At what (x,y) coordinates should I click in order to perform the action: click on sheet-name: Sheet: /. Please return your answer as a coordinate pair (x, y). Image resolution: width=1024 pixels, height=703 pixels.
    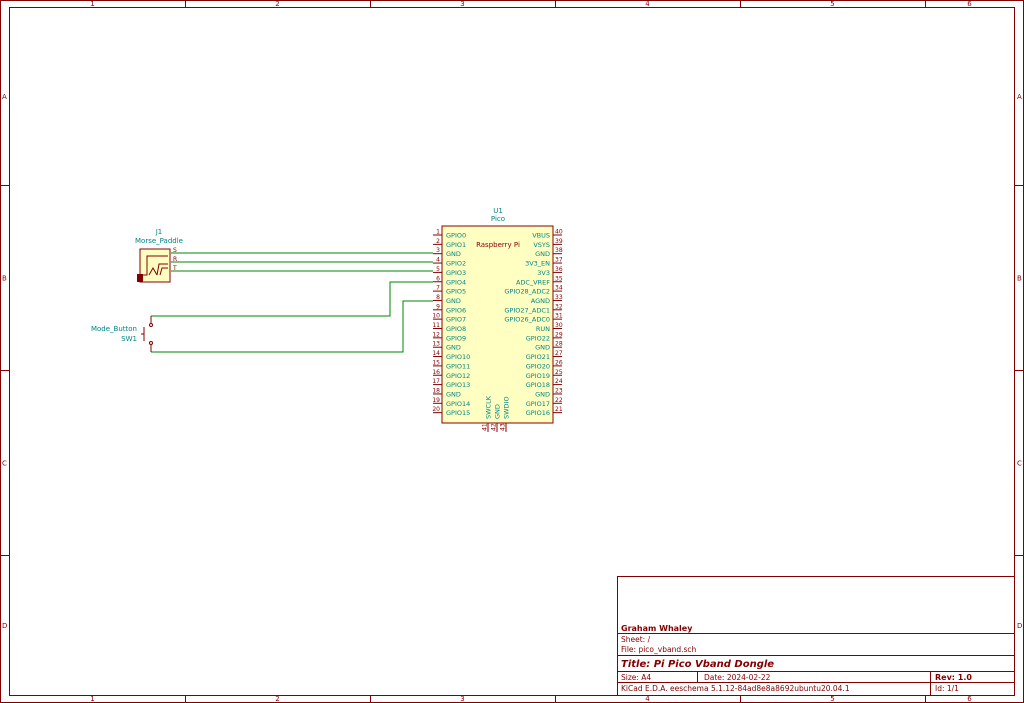
    Looking at the image, I should click on (636, 639).